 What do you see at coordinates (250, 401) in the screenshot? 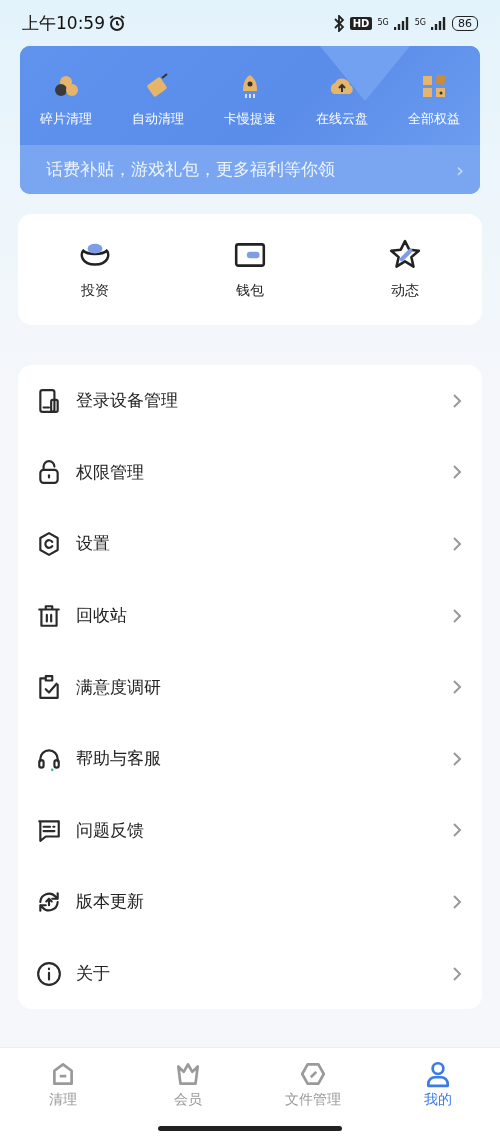
I see `menu-item: 登录设备管理` at bounding box center [250, 401].